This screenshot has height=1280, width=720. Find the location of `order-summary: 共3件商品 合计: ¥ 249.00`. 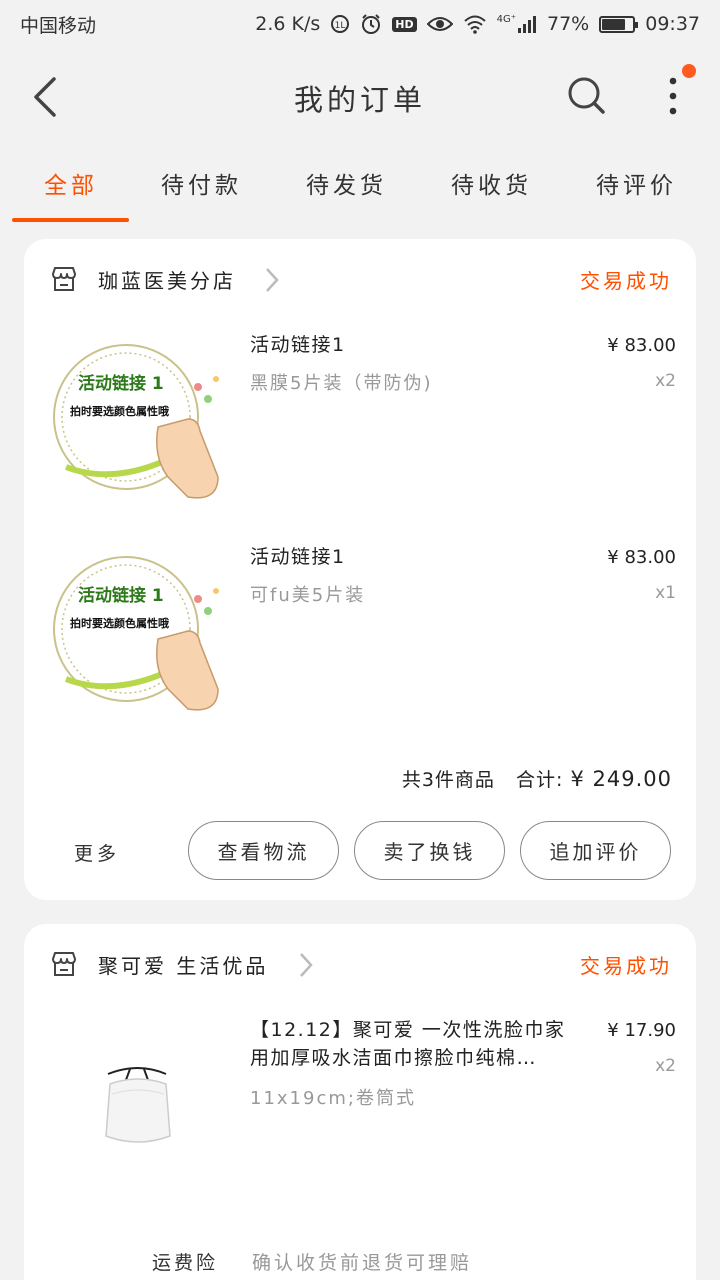

order-summary: 共3件商品 合计: ¥ 249.00 is located at coordinates (537, 778).